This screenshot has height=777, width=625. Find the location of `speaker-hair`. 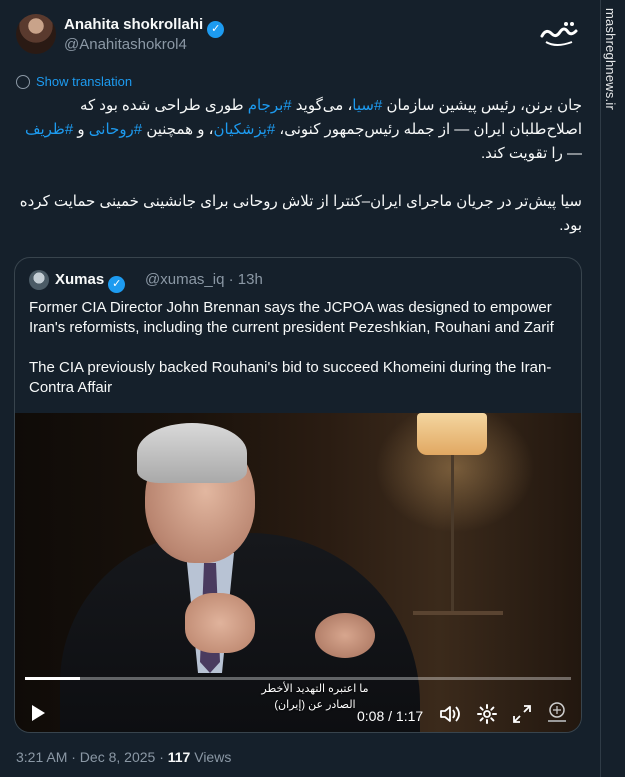

speaker-hair is located at coordinates (192, 453).